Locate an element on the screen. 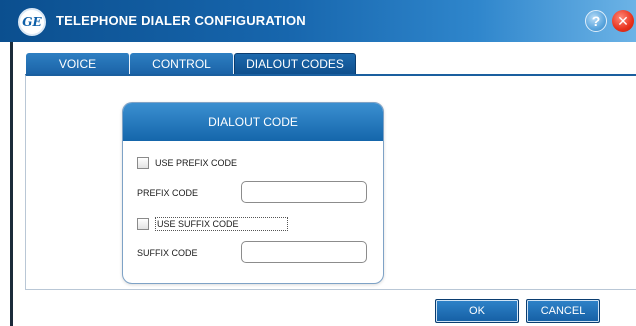  tab-voice: VOICE is located at coordinates (78, 64).